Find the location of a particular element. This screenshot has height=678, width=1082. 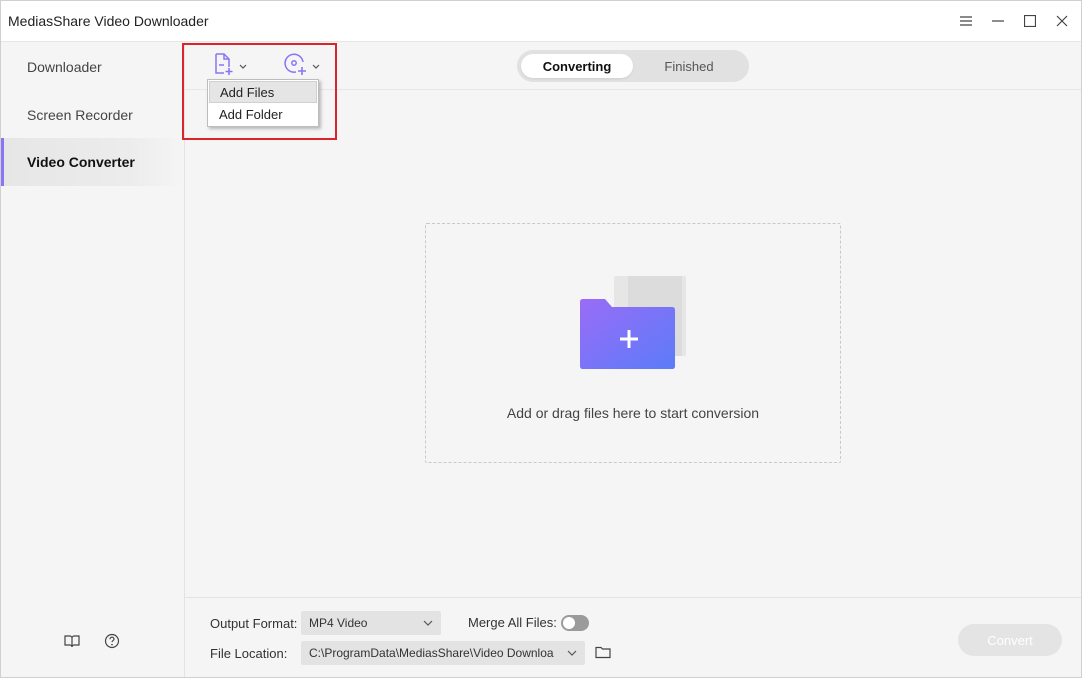

minimize-icon is located at coordinates (998, 21).